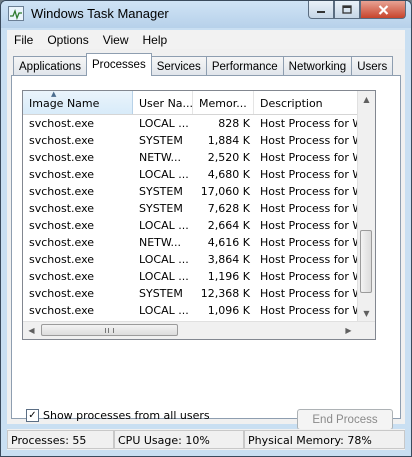 The image size is (412, 457). Describe the element at coordinates (348, 330) in the screenshot. I see `arrow-right-icon: ▶` at that location.